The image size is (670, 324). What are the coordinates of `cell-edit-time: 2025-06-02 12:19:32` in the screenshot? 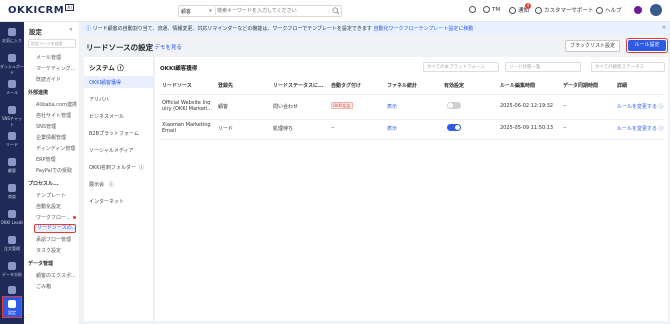 It's located at (527, 106).